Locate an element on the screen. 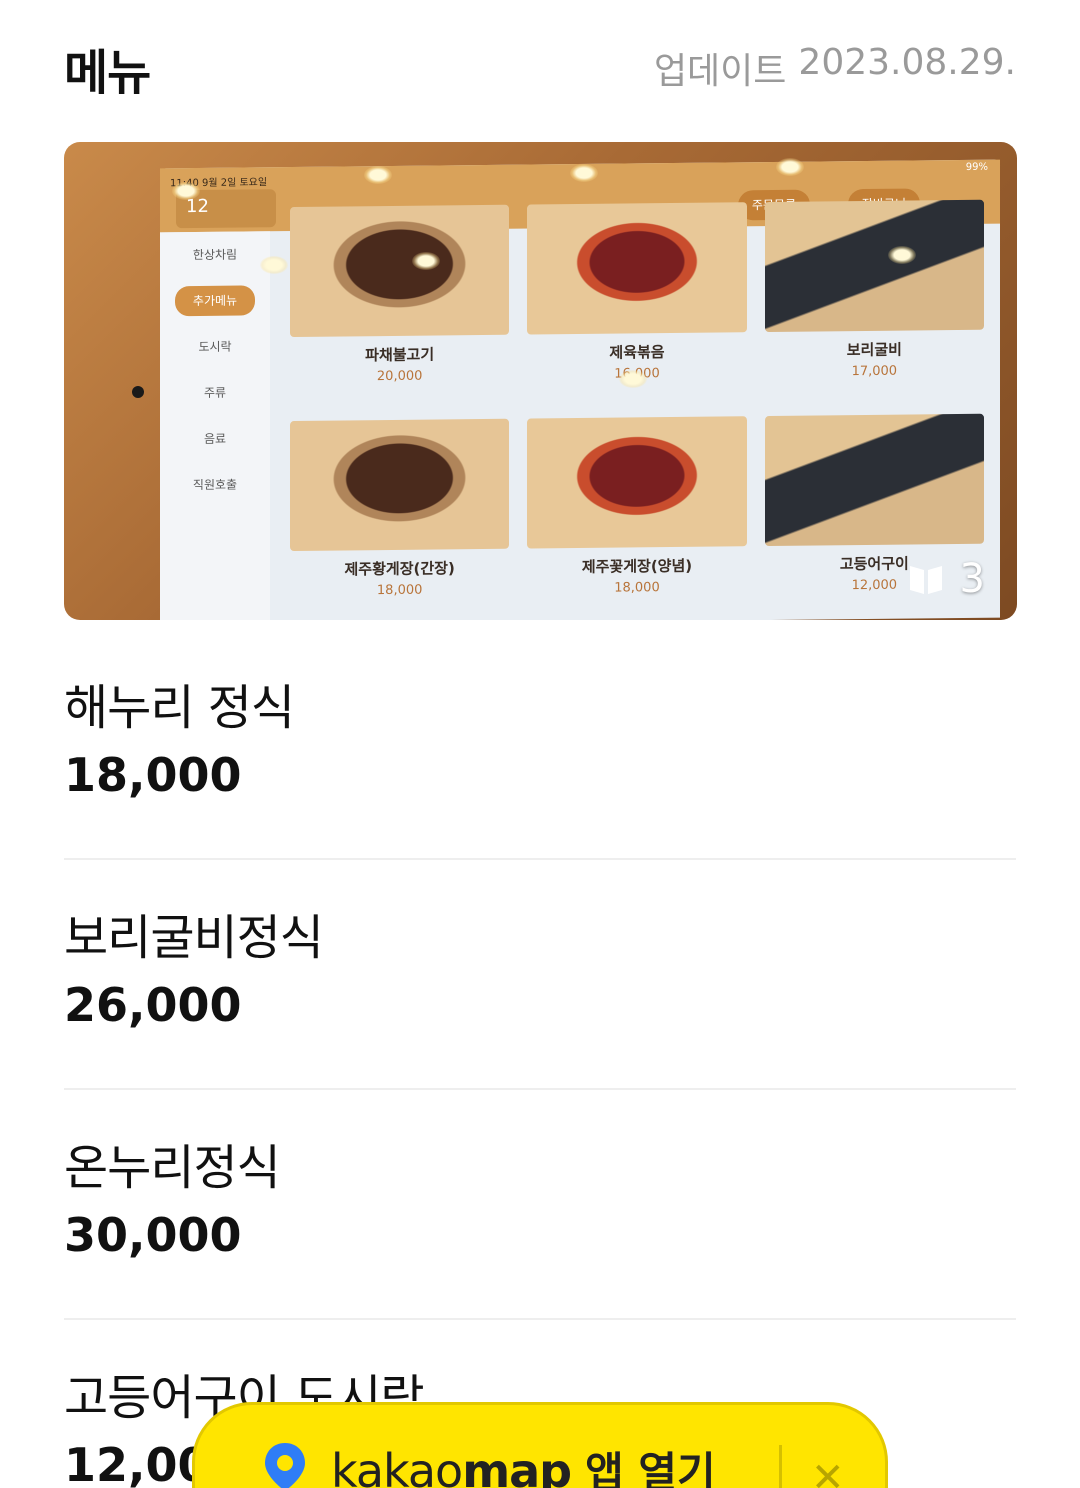  tablet-category: 음료 is located at coordinates (215, 438).